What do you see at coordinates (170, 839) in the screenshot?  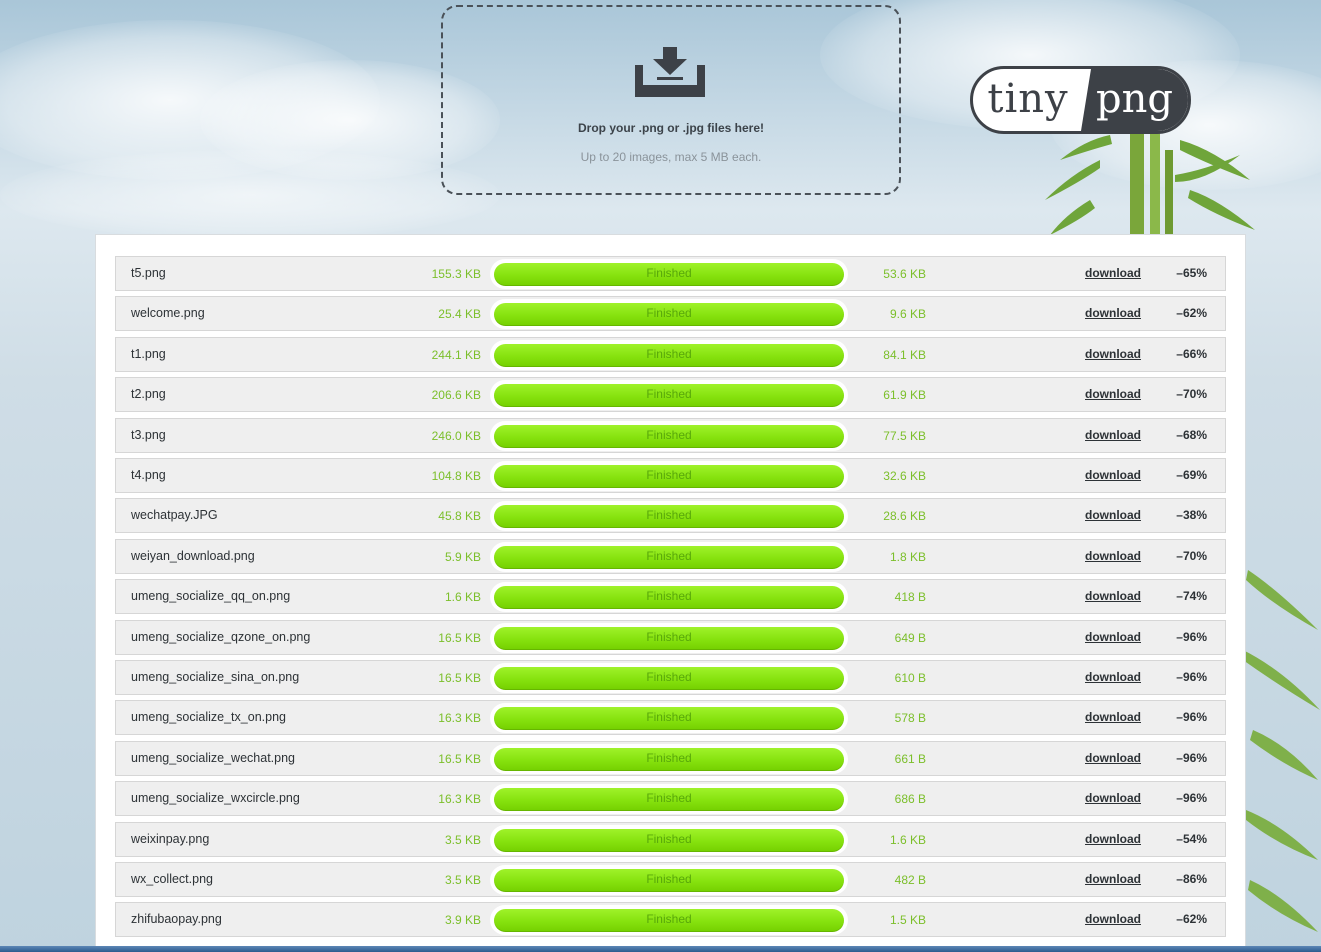 I see `file-name: weixinpay.png` at bounding box center [170, 839].